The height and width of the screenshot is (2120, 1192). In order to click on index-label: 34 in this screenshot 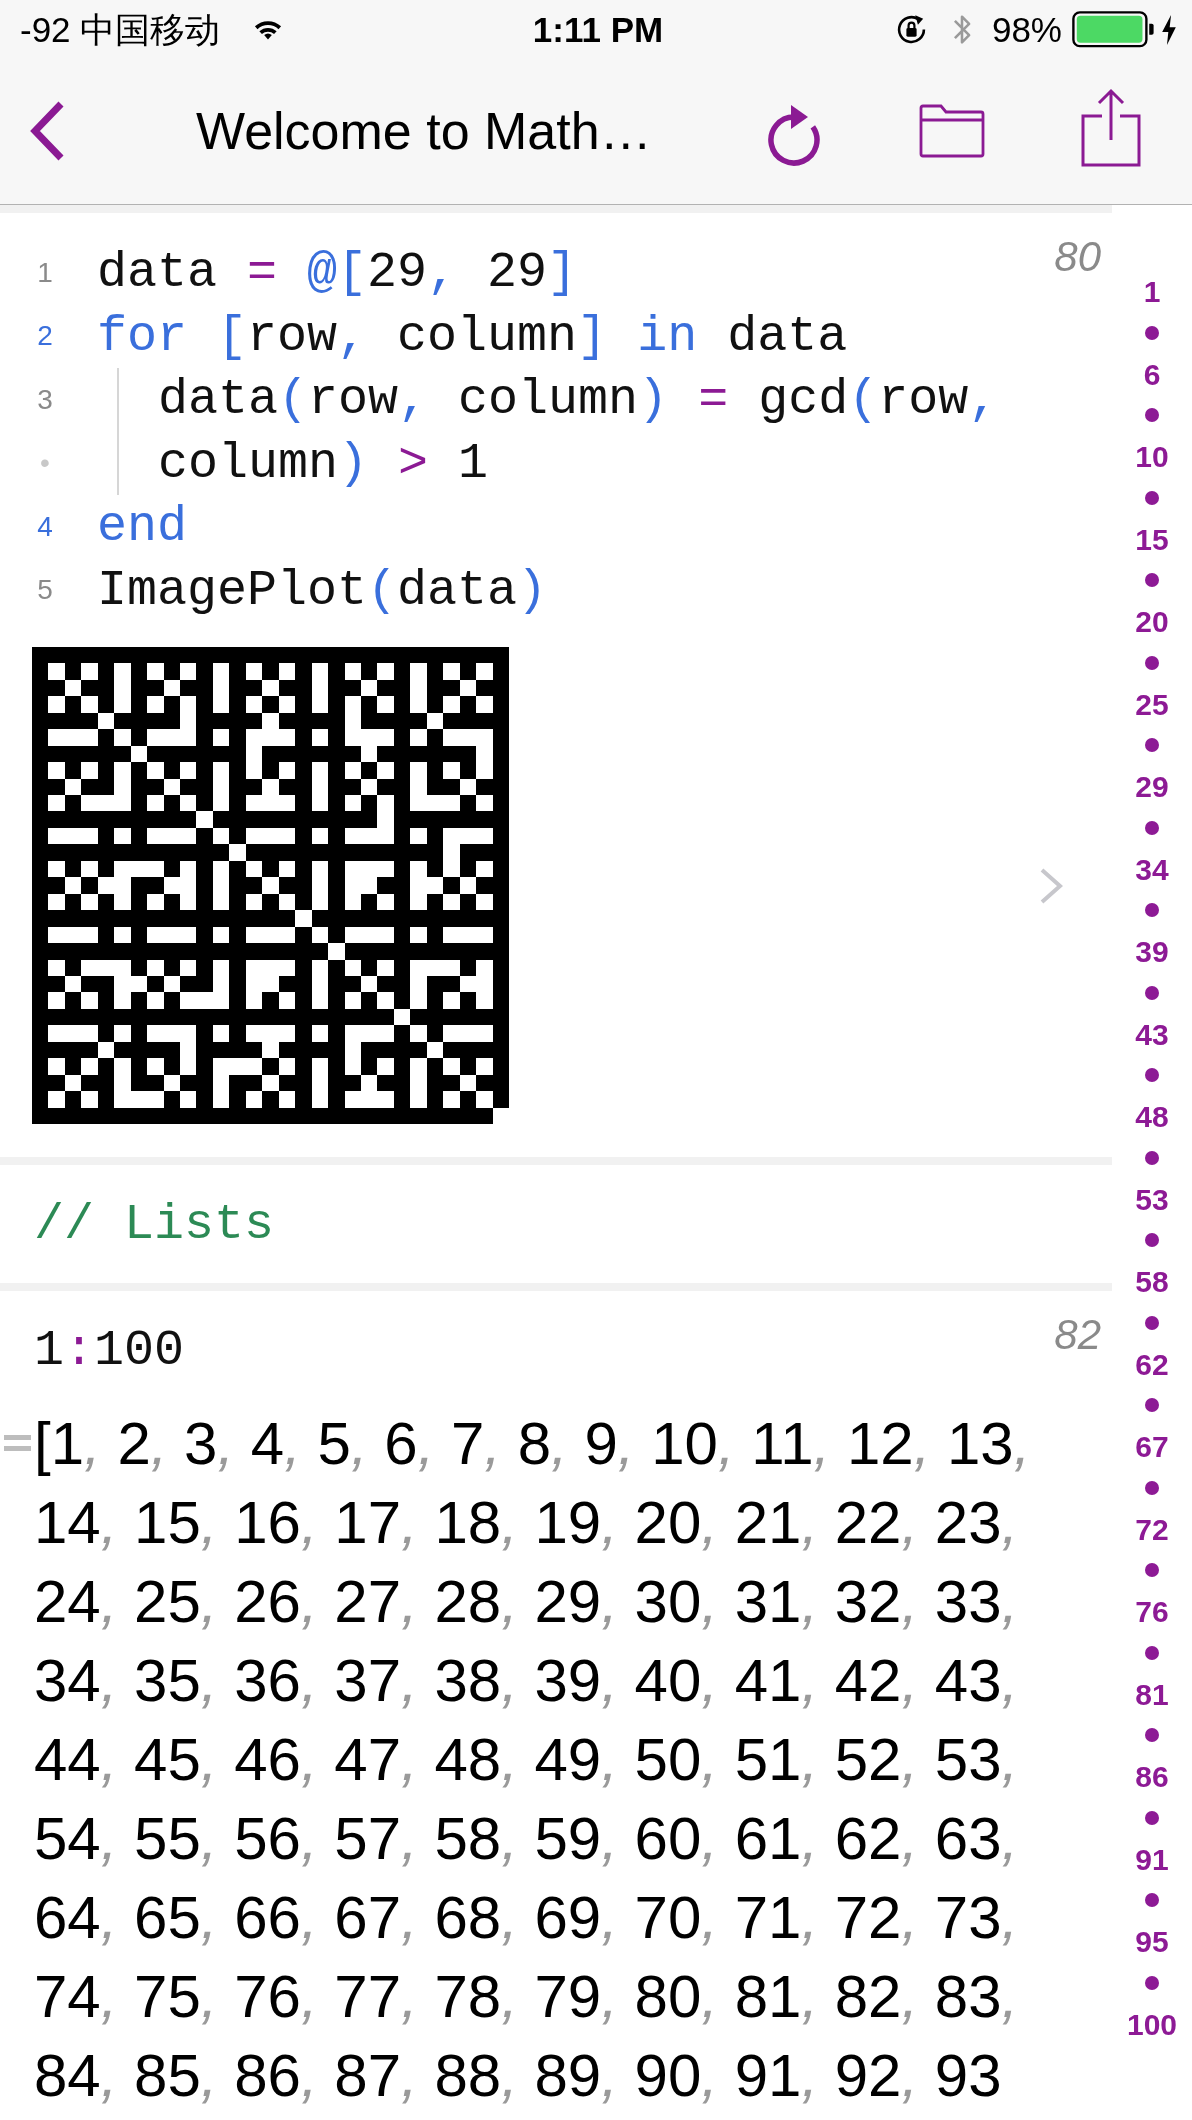, I will do `click(1152, 869)`.